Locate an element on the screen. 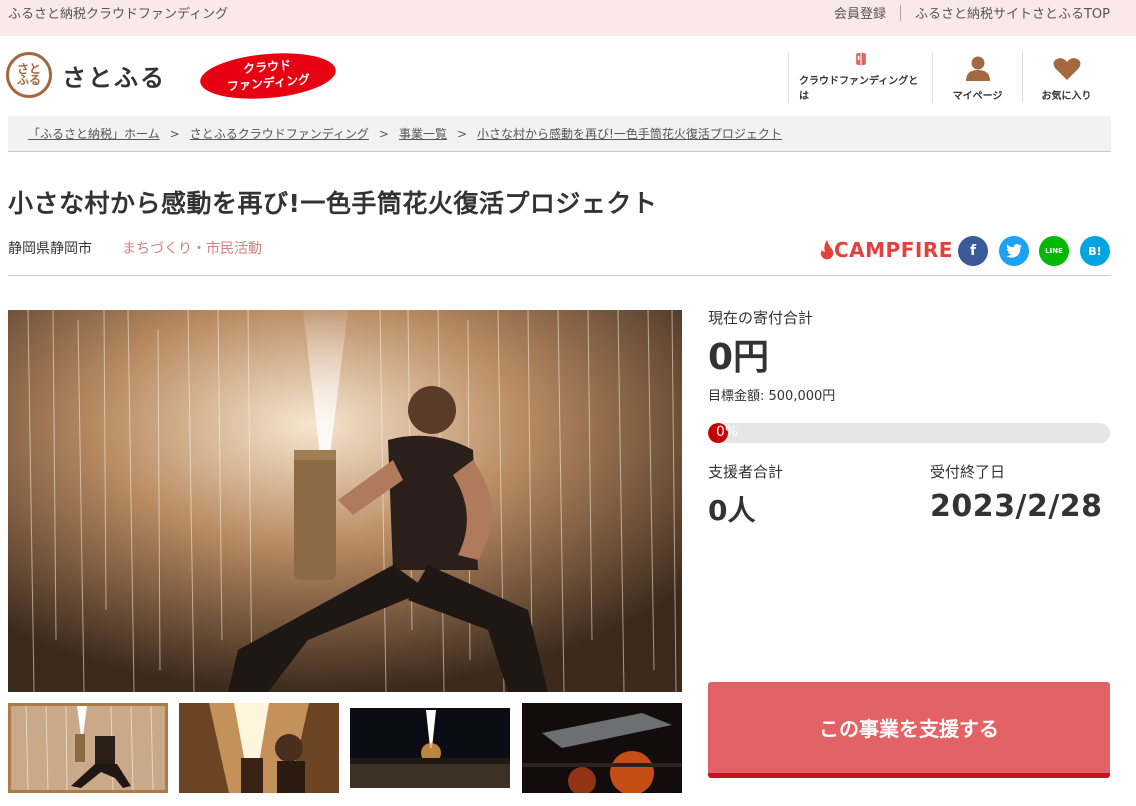 Image resolution: width=1136 pixels, height=806 pixels. flame-icon is located at coordinates (827, 250).